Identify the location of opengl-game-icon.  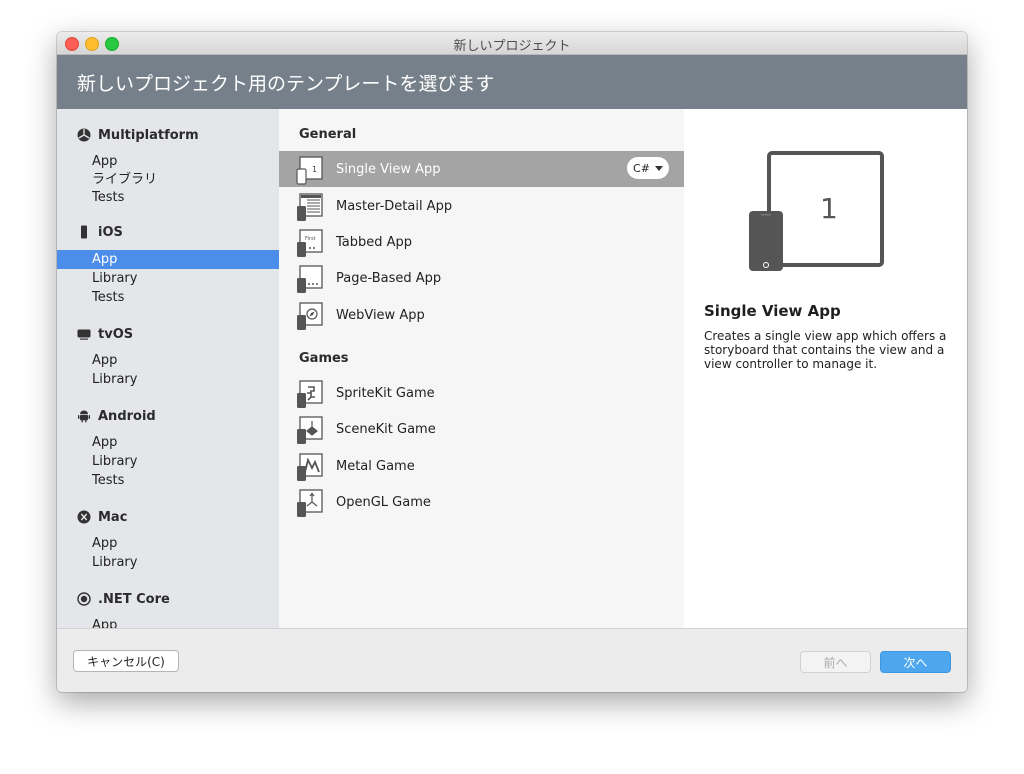
(310, 503).